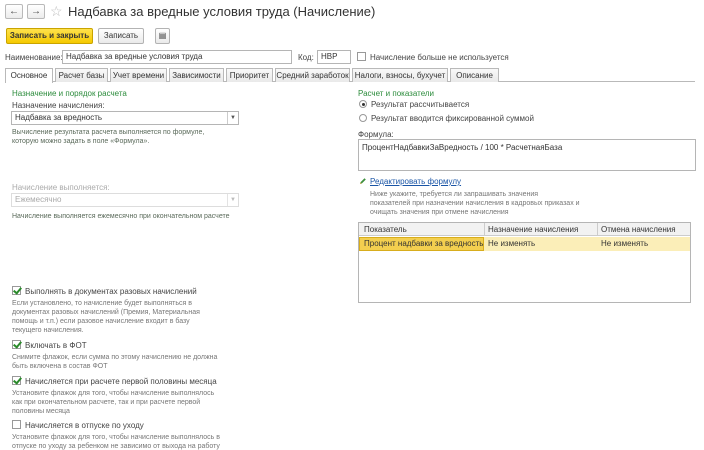  What do you see at coordinates (81, 141) in the screenshot?
I see `purpose-hint-line: которую можно задать в поле «Формула».` at bounding box center [81, 141].